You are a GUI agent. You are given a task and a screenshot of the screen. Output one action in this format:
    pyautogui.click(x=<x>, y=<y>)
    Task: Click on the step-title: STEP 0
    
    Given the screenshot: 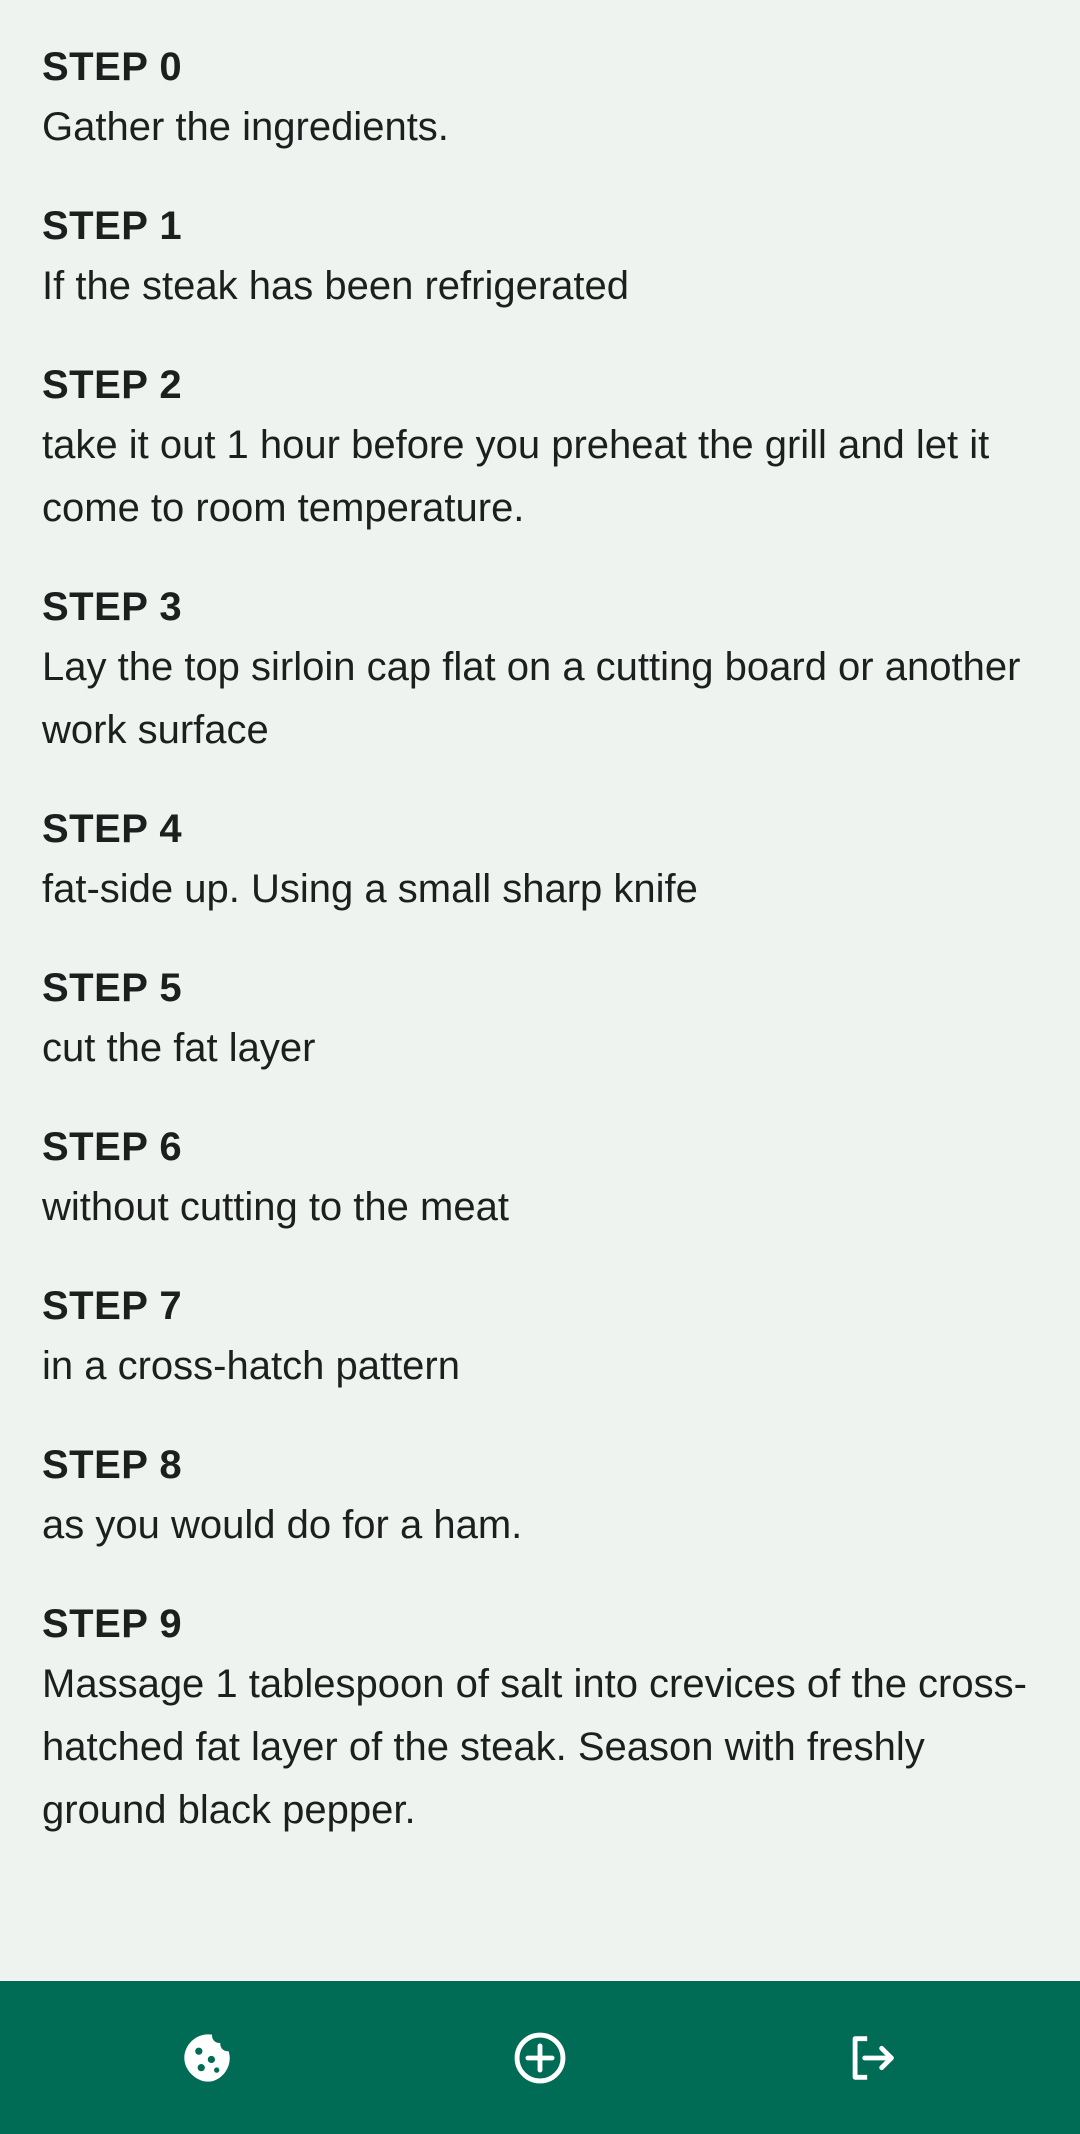 What is the action you would take?
    pyautogui.click(x=112, y=67)
    